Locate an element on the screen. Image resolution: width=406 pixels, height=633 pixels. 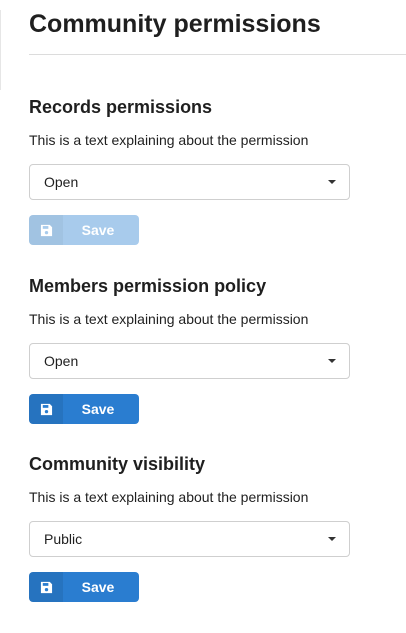
section-title: Community visibility is located at coordinates (117, 464).